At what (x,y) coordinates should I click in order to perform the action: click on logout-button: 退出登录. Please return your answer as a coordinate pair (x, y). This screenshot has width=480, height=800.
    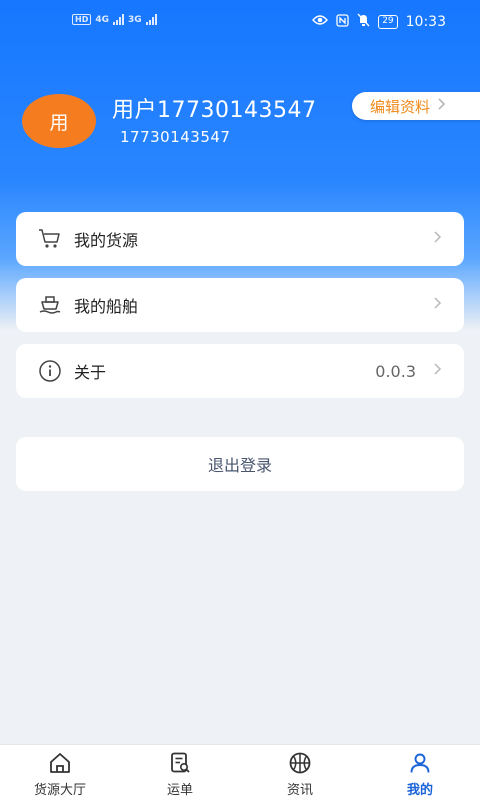
    Looking at the image, I should click on (240, 464).